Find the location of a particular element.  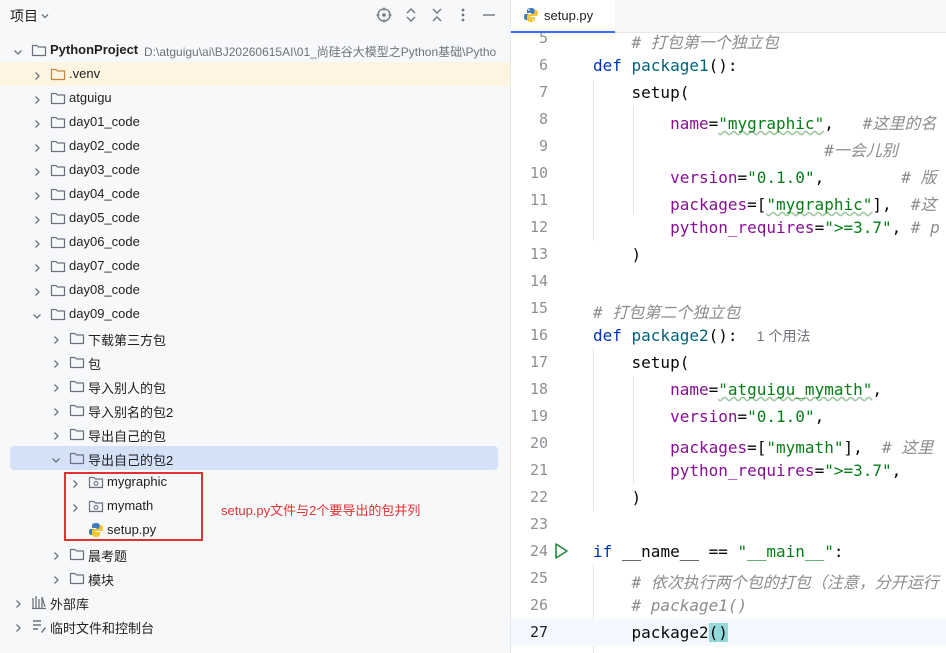

tree-row: day02_code is located at coordinates (255, 146).